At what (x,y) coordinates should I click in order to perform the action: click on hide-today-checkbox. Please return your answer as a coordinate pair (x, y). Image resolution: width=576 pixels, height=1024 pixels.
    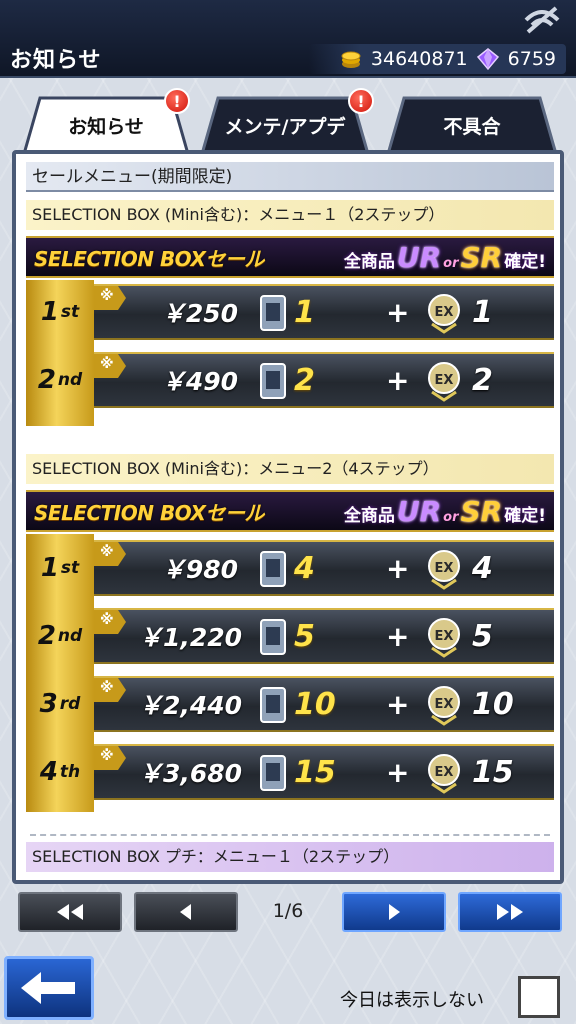
    Looking at the image, I should click on (539, 997).